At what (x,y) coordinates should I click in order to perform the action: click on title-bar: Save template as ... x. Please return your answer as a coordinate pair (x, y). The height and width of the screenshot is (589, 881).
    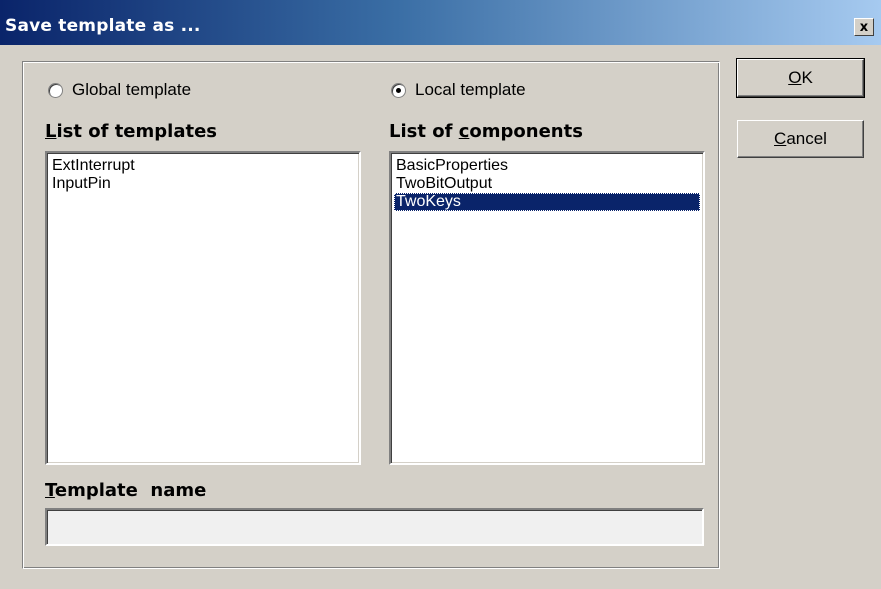
    Looking at the image, I should click on (440, 22).